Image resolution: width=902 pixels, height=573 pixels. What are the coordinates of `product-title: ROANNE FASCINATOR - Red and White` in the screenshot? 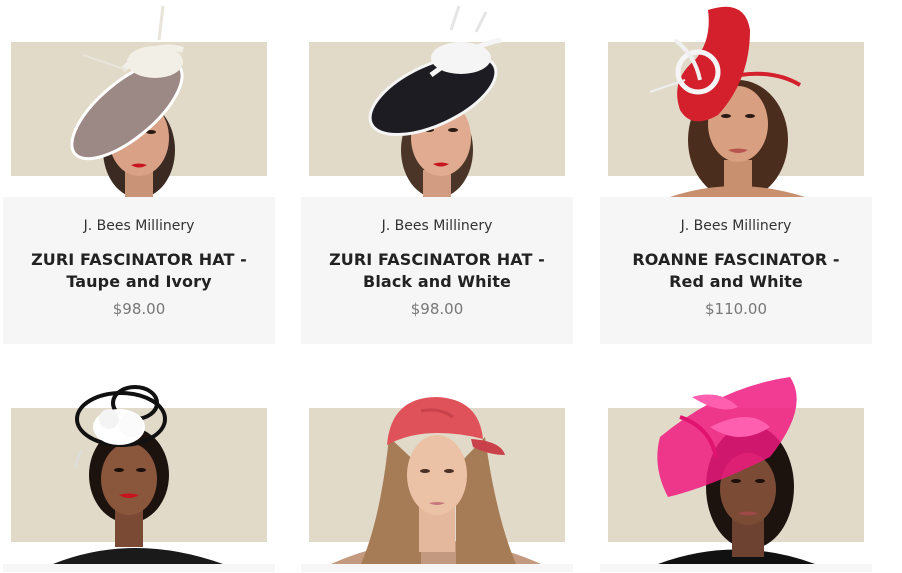 It's located at (736, 271).